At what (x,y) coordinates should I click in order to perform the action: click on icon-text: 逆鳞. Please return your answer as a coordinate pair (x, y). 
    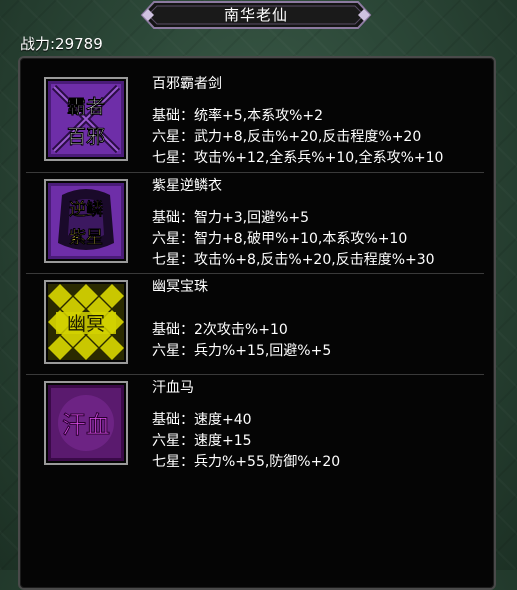
    Looking at the image, I should click on (86, 210).